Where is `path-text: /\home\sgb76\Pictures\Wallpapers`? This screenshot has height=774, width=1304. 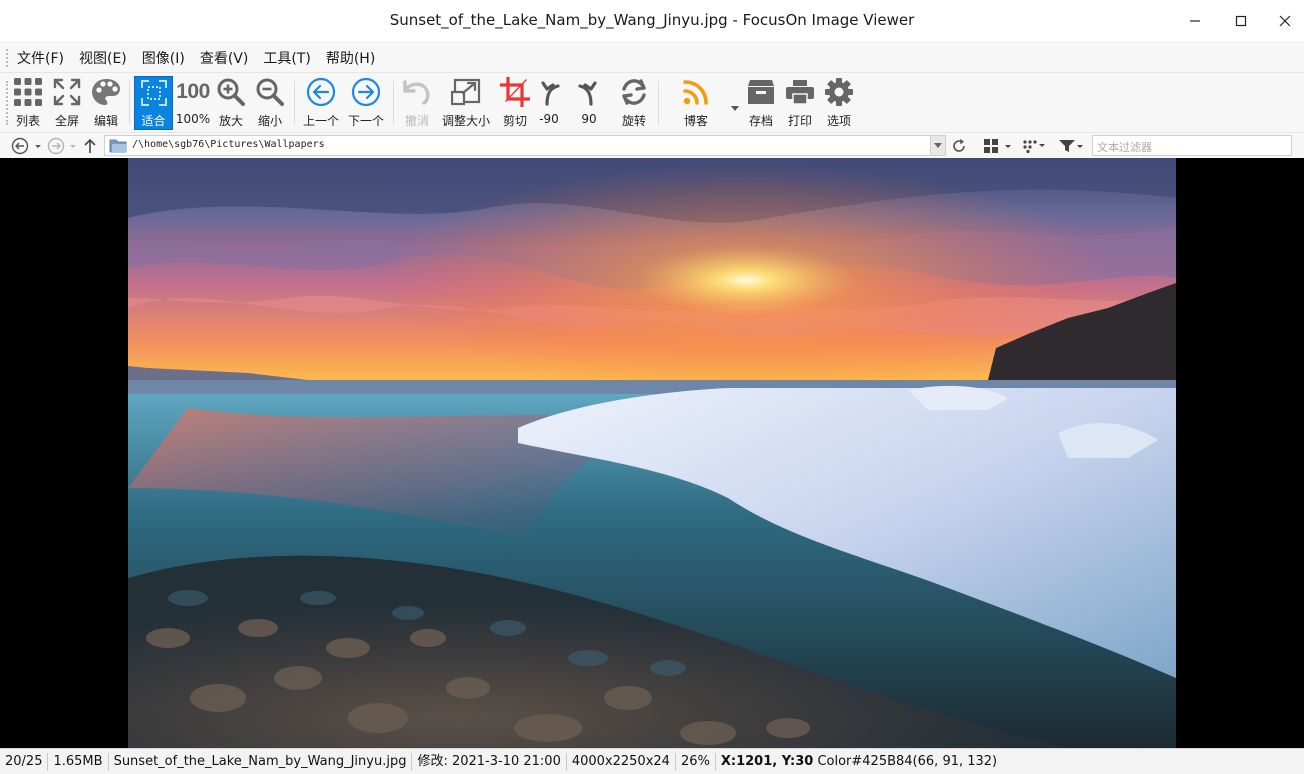 path-text: /\home\sgb76\Pictures\Wallpapers is located at coordinates (228, 144).